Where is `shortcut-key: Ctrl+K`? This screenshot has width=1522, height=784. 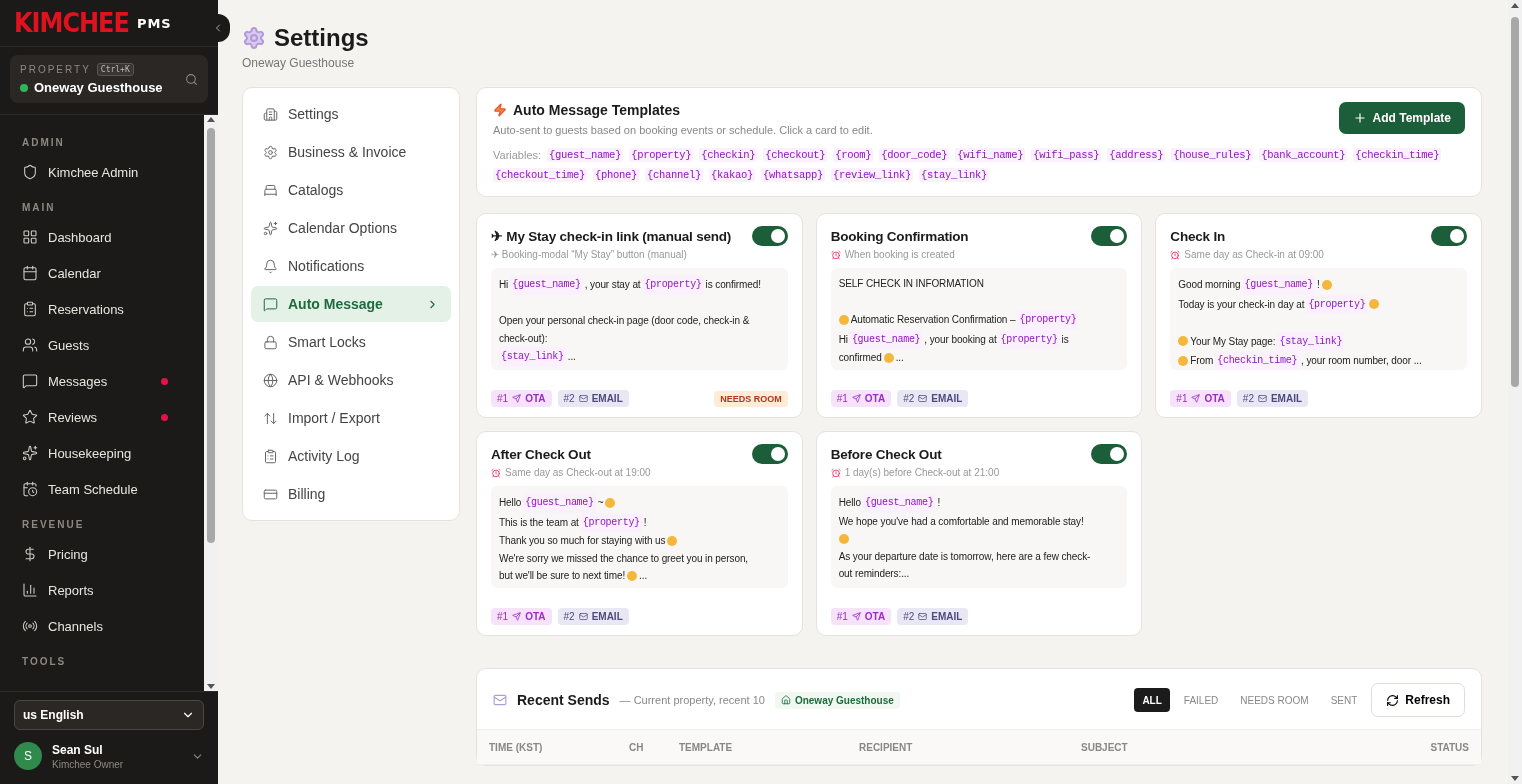 shortcut-key: Ctrl+K is located at coordinates (115, 69).